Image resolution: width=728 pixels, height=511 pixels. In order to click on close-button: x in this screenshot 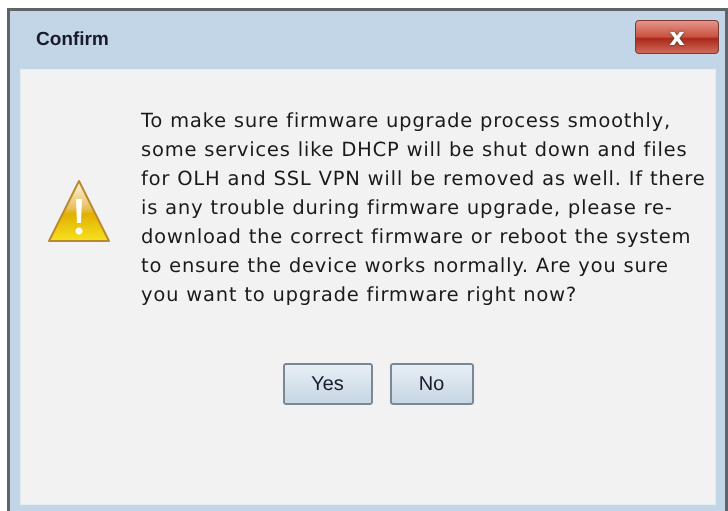, I will do `click(677, 37)`.